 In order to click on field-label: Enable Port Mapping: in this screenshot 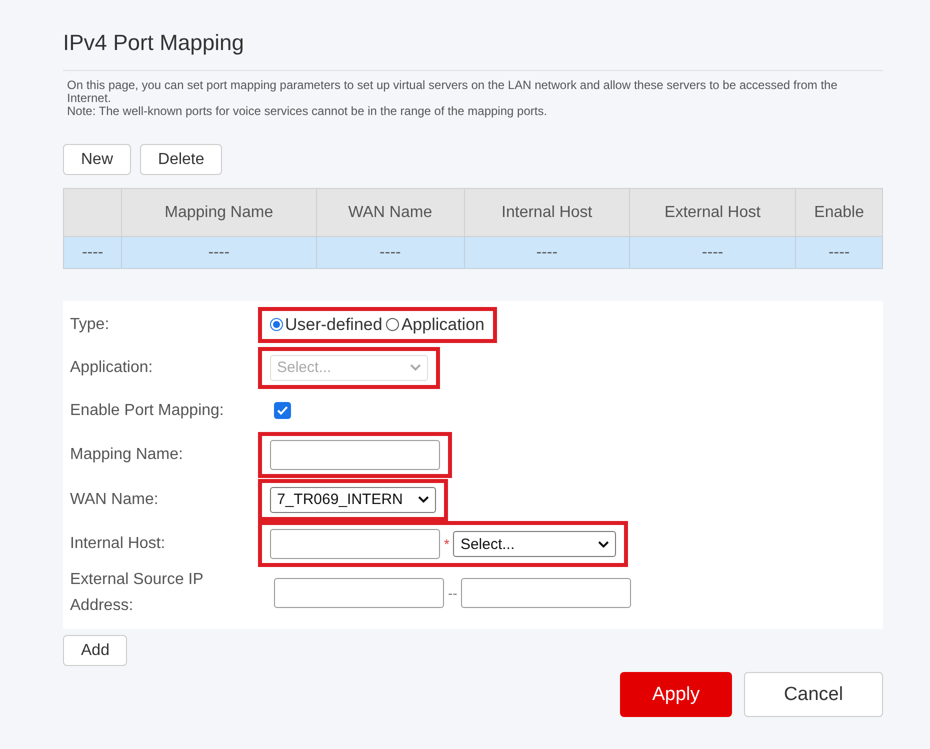, I will do `click(147, 410)`.